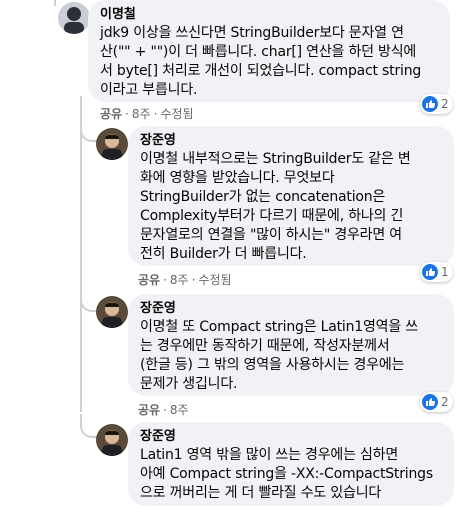 The height and width of the screenshot is (507, 468). What do you see at coordinates (163, 410) in the screenshot?
I see `comment-actions: 공유 · 8주` at bounding box center [163, 410].